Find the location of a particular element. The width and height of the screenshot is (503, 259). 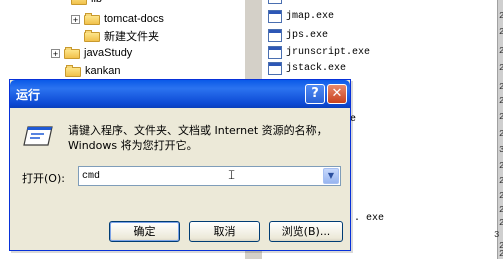

file-item-label: jps.exe is located at coordinates (307, 35).